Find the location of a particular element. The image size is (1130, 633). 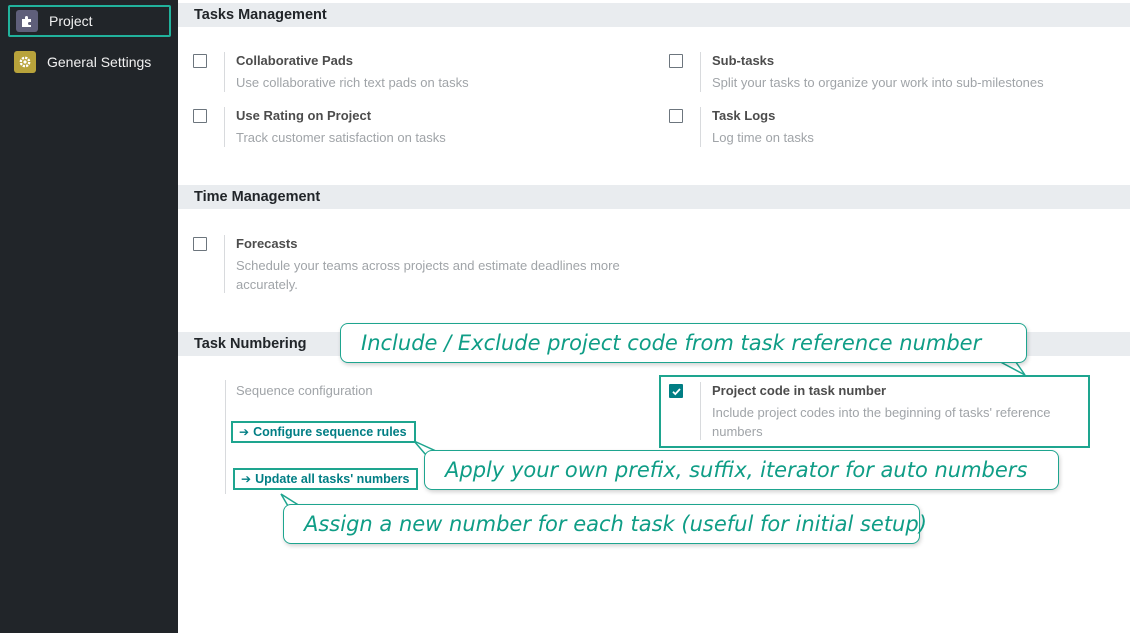

checkbox-use-rating is located at coordinates (200, 116).